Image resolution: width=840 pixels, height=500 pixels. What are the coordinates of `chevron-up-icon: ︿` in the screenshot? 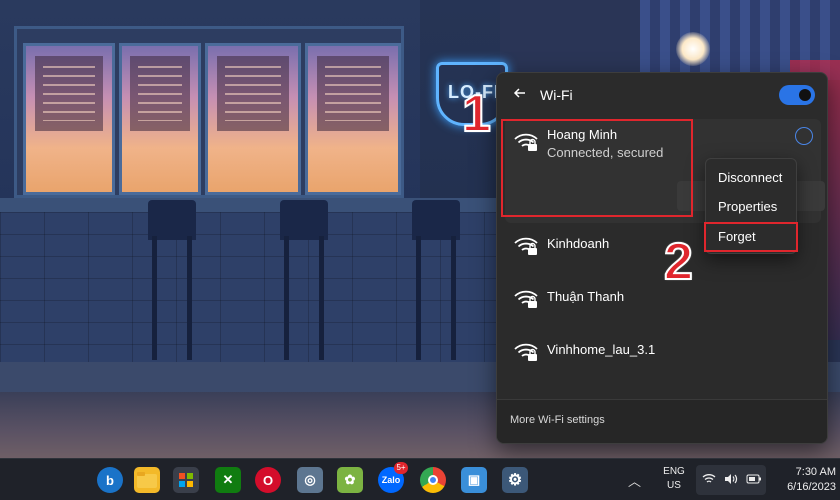 It's located at (634, 480).